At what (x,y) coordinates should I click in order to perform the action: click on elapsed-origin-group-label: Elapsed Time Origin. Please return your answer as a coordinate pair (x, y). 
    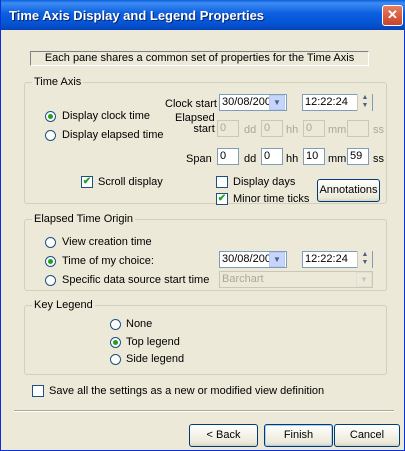
    Looking at the image, I should click on (84, 219).